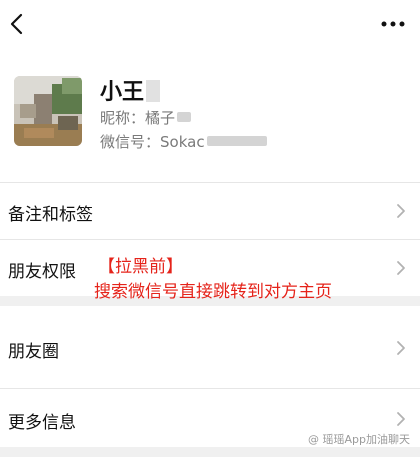  I want to click on avatar-image, so click(48, 111).